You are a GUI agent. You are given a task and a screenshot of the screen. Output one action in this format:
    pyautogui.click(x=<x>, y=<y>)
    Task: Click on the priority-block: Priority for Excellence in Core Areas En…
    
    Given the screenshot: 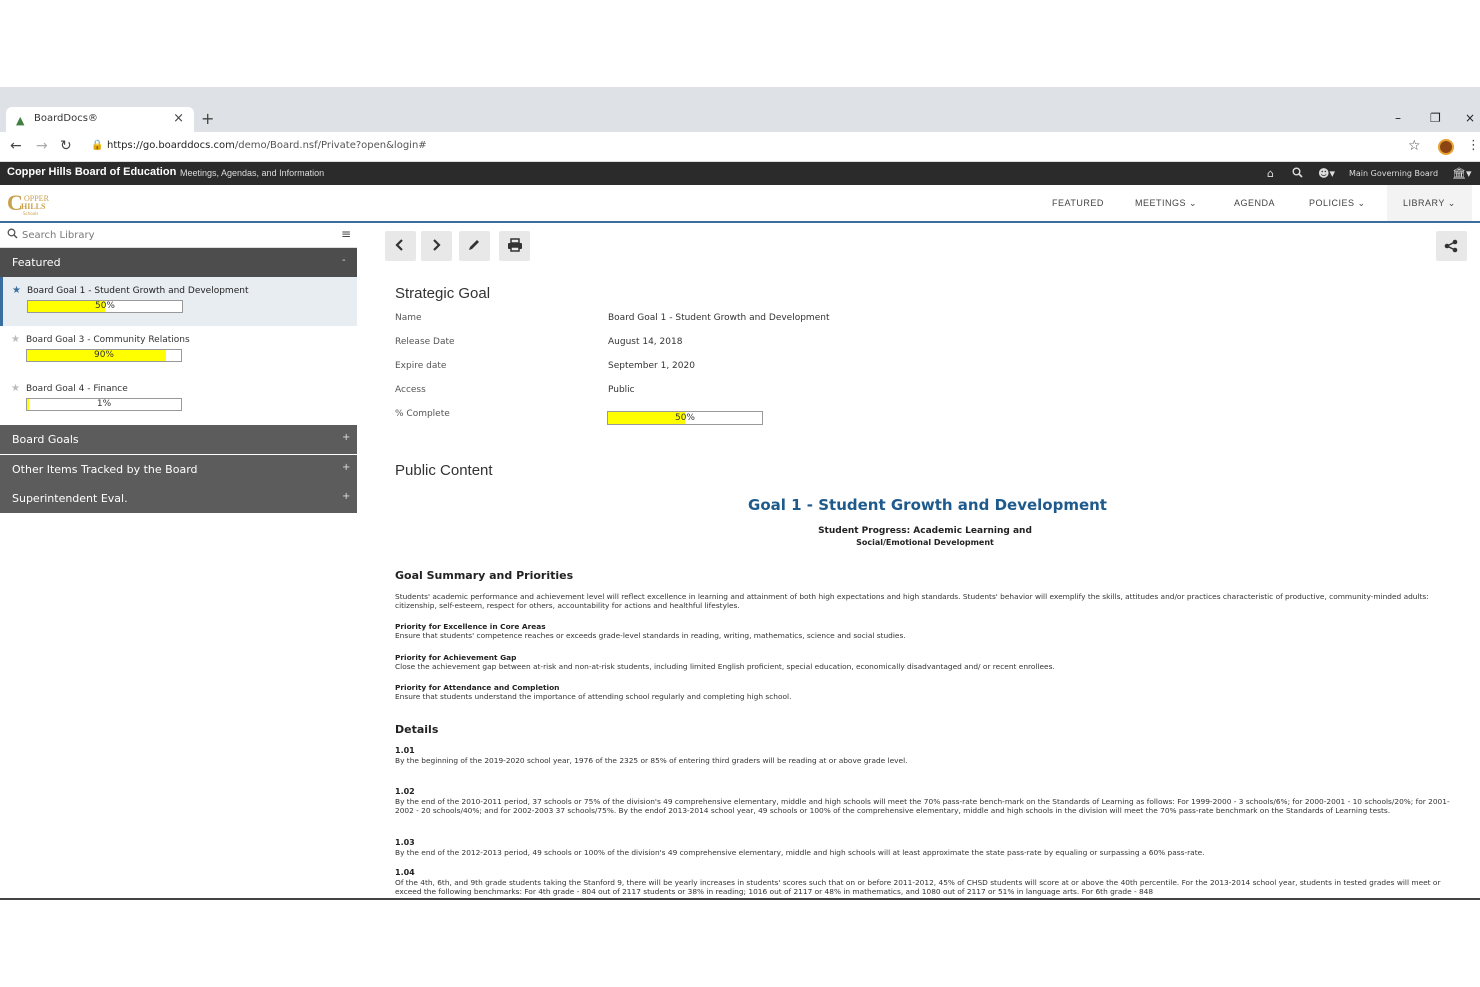 What is the action you would take?
    pyautogui.click(x=930, y=631)
    